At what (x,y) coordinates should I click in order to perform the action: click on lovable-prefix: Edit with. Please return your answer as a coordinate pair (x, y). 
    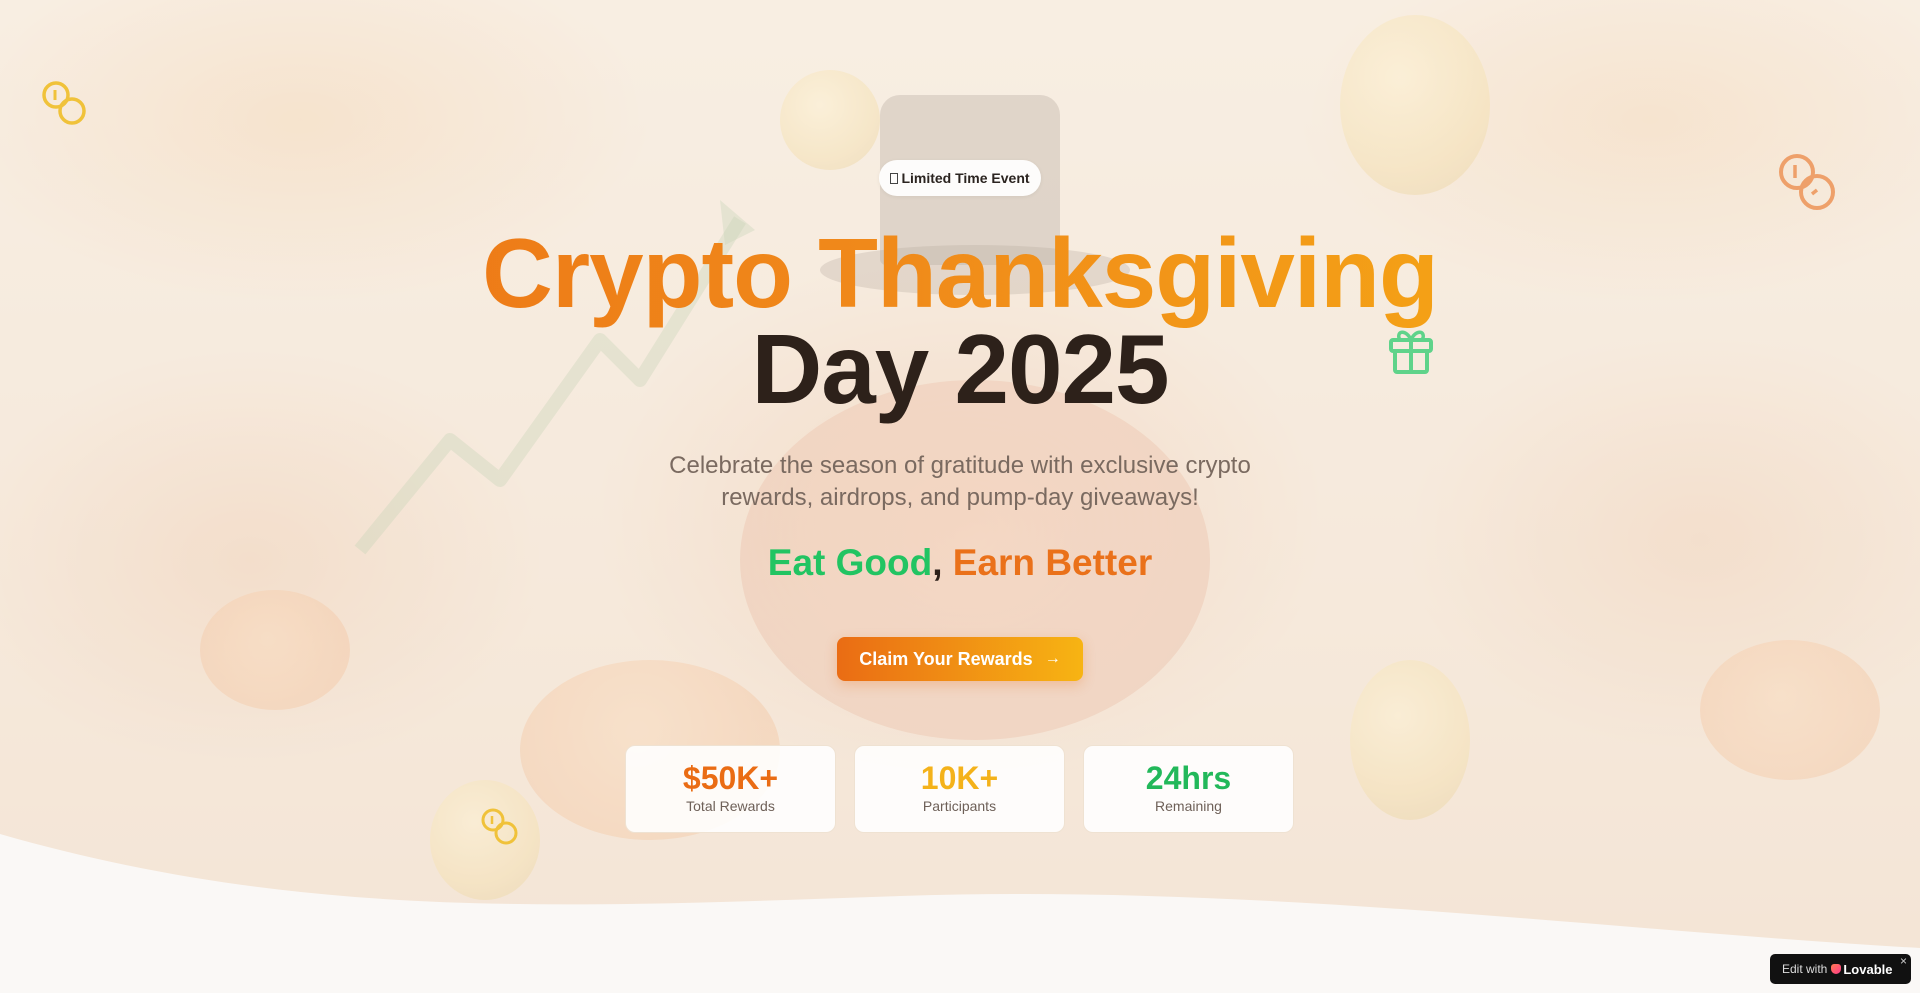
    Looking at the image, I should click on (1805, 969).